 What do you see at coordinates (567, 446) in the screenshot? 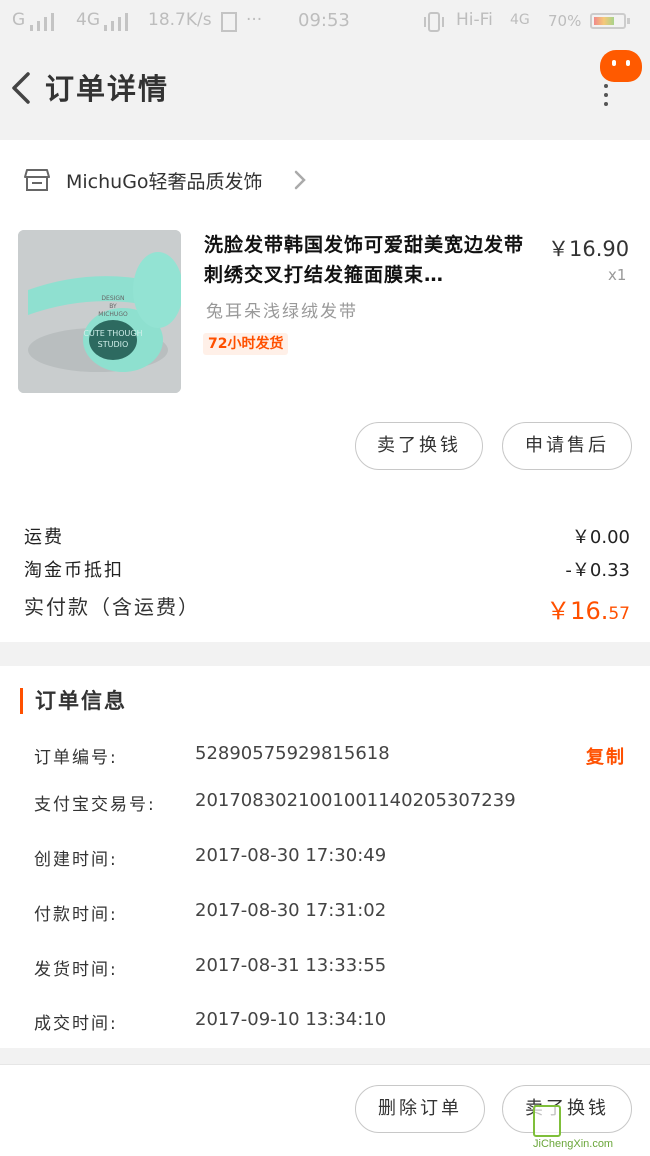
I see `after-sale-button: 申请售后` at bounding box center [567, 446].